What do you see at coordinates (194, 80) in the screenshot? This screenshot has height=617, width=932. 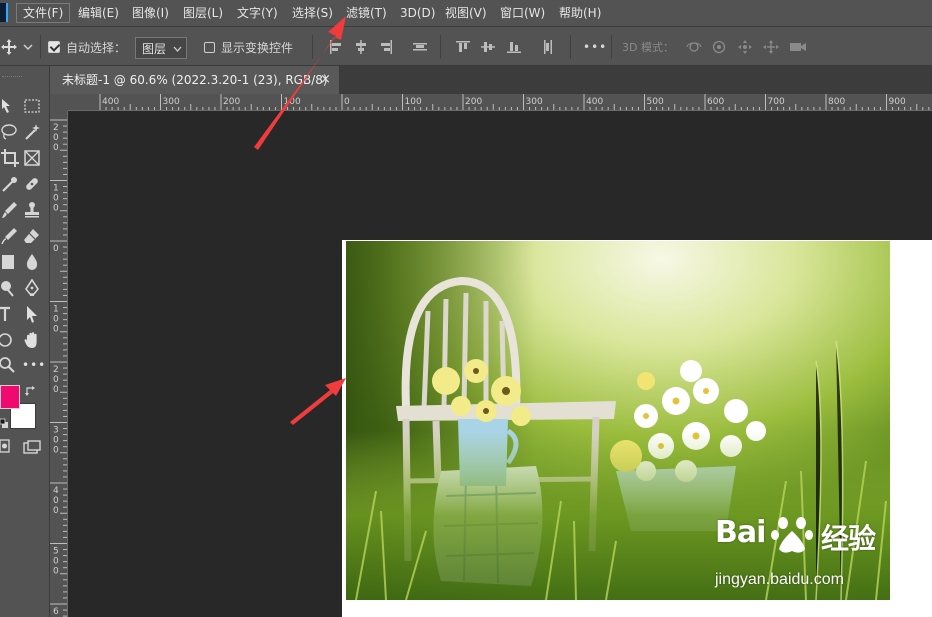 I see `document-tab: 未标题-1 @ 60.6% (2022.3.20-1 (23), RGB/8)` at bounding box center [194, 80].